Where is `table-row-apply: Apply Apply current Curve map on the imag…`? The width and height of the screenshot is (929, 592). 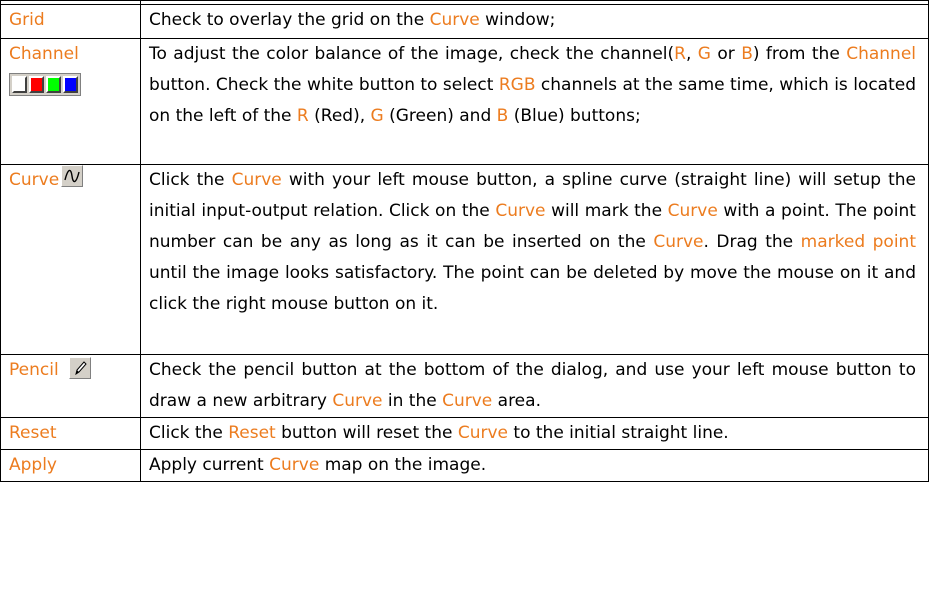 table-row-apply: Apply Apply current Curve map on the imag… is located at coordinates (464, 465).